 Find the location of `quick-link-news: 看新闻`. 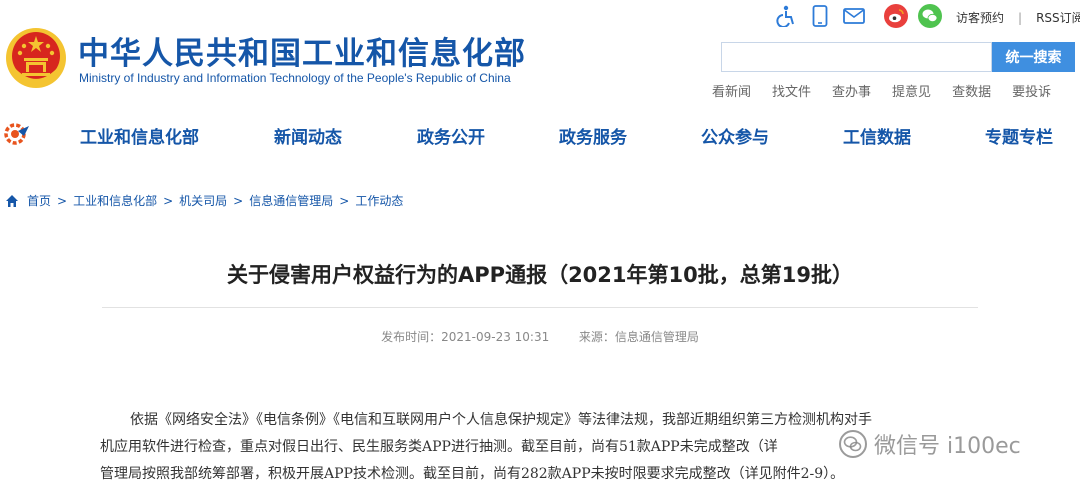

quick-link-news: 看新闻 is located at coordinates (731, 90).